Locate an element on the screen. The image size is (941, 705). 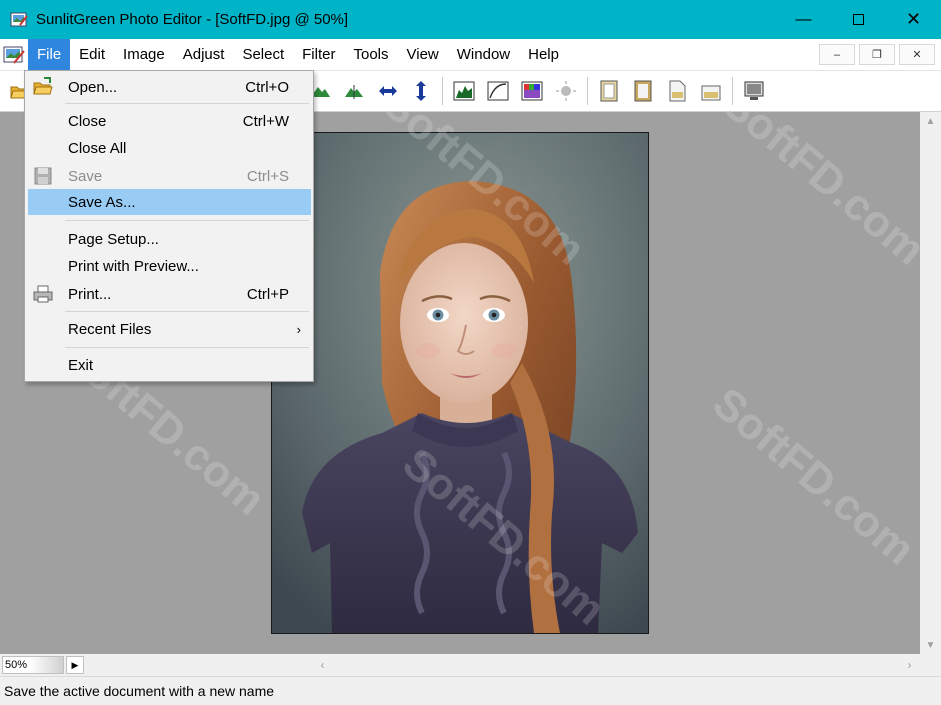
frame-icon is located at coordinates (609, 91).